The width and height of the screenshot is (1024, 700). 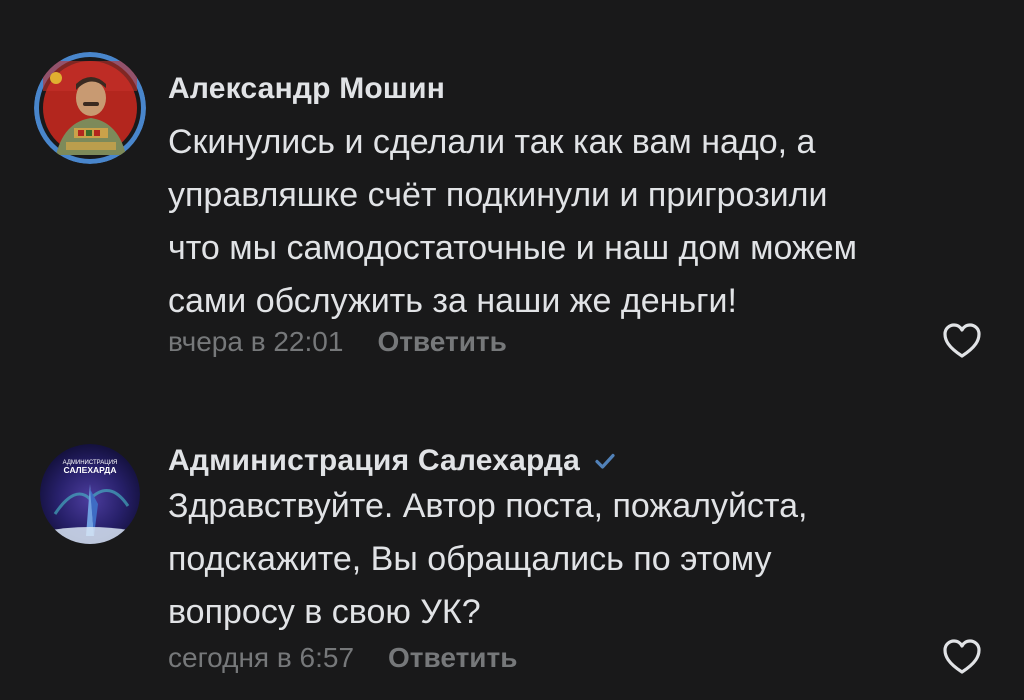 I want to click on verified-check-icon, so click(x=605, y=461).